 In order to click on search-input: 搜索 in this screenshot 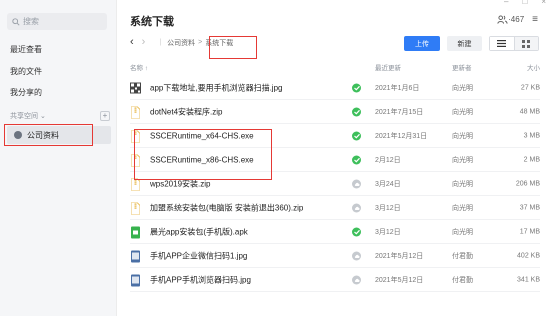, I will do `click(57, 21)`.